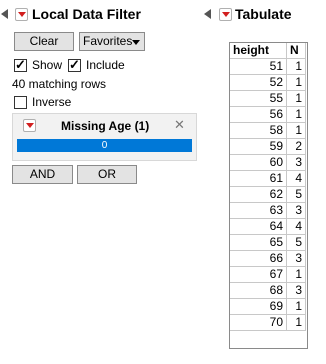 This screenshot has width=326, height=364. I want to click on height-cell: 62, so click(258, 194).